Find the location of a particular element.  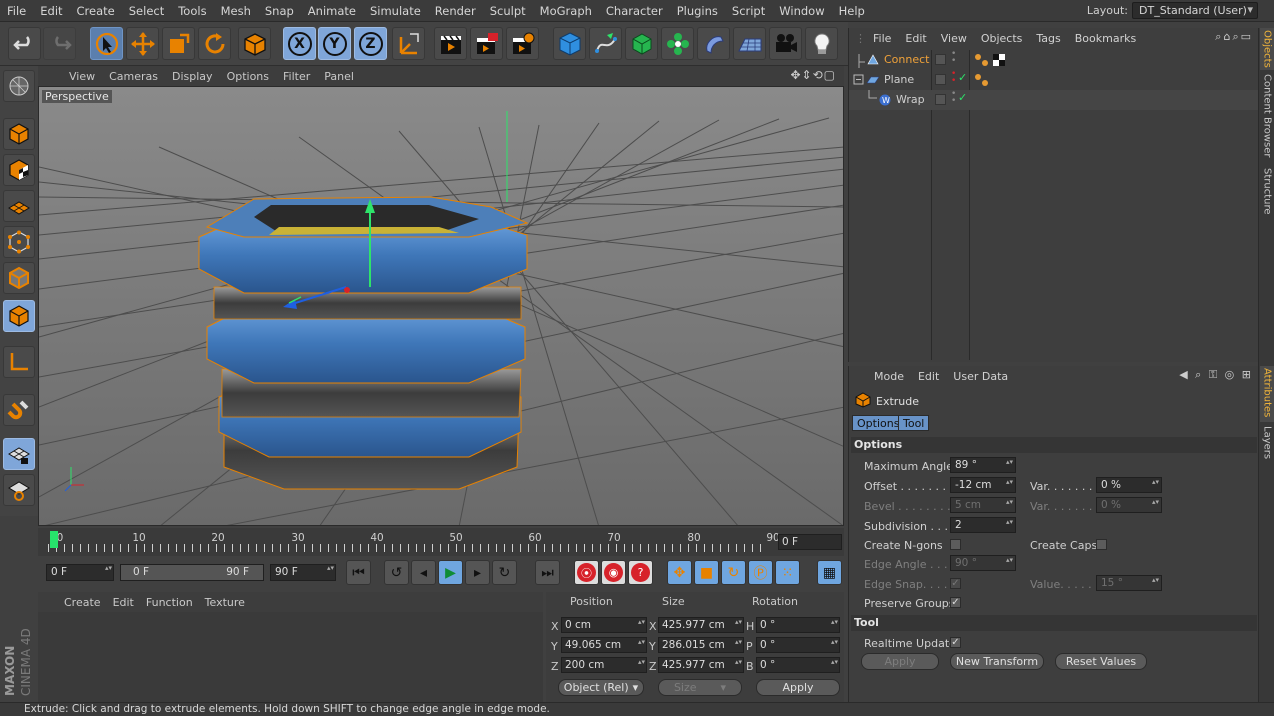

x-axis-lock-button: X is located at coordinates (299, 43).